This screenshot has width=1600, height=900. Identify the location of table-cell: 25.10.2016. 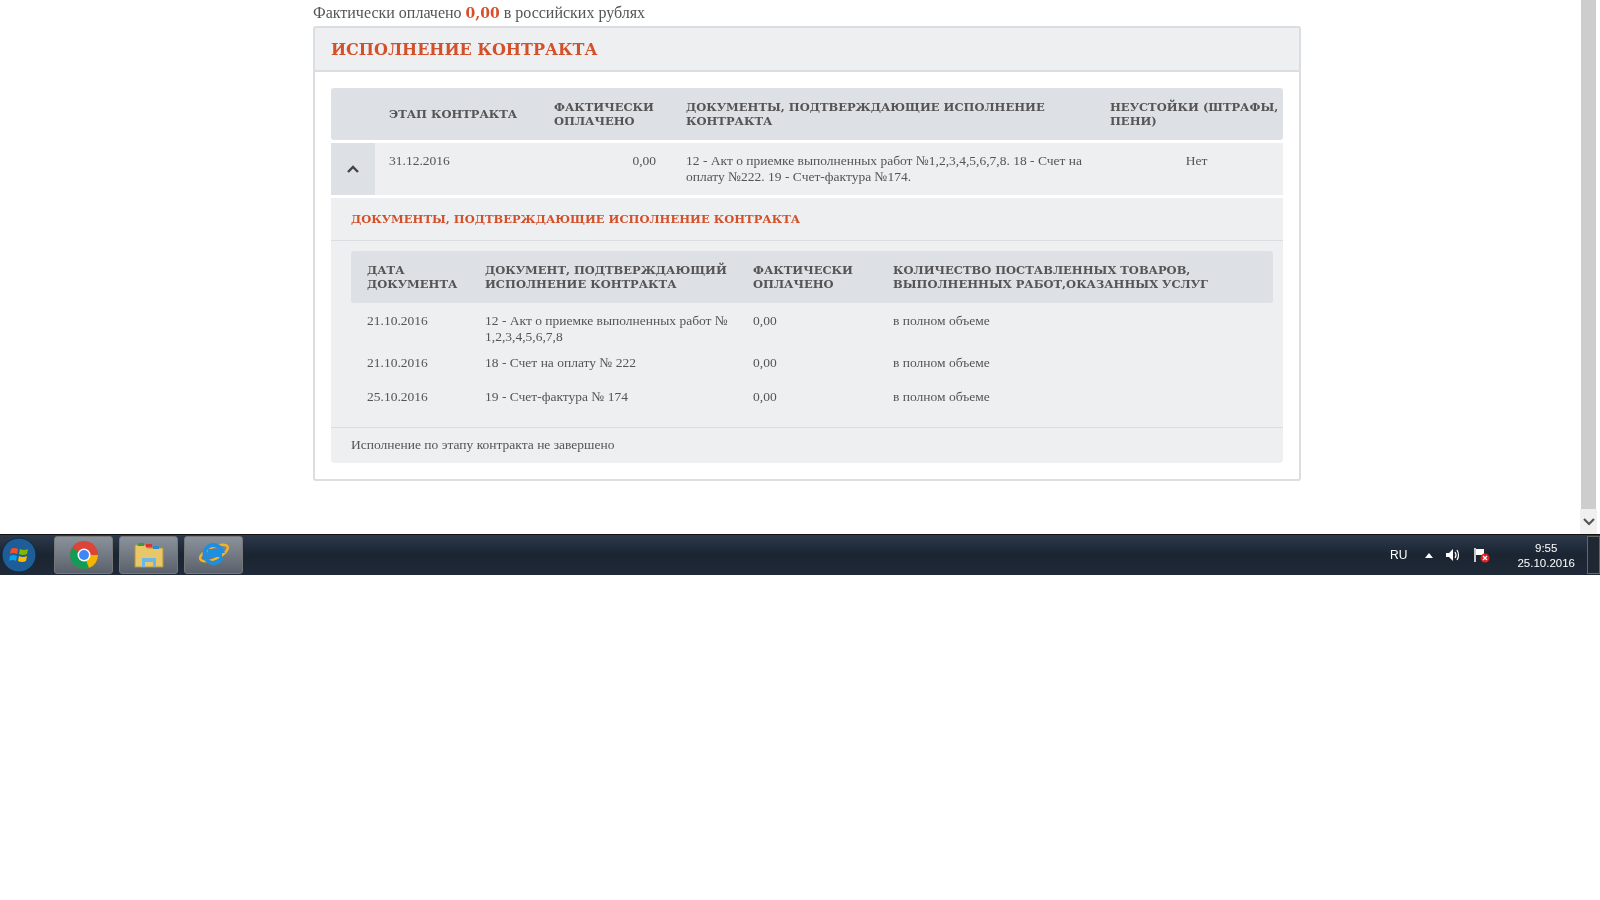
(397, 396).